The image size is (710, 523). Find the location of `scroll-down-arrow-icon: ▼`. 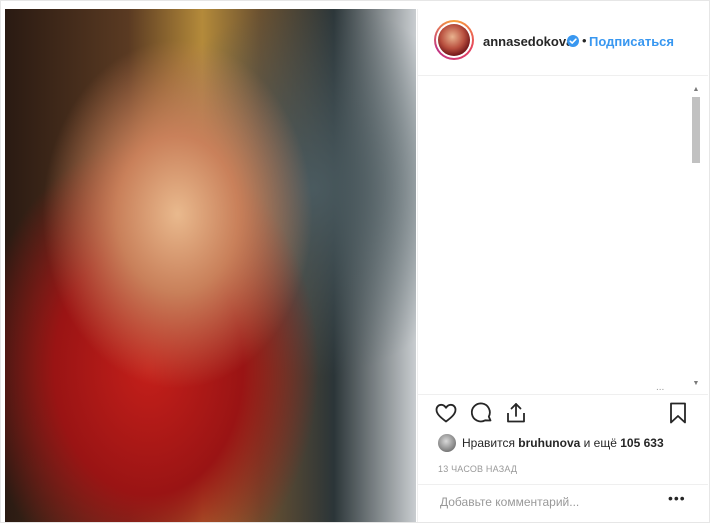

scroll-down-arrow-icon: ▼ is located at coordinates (696, 384).